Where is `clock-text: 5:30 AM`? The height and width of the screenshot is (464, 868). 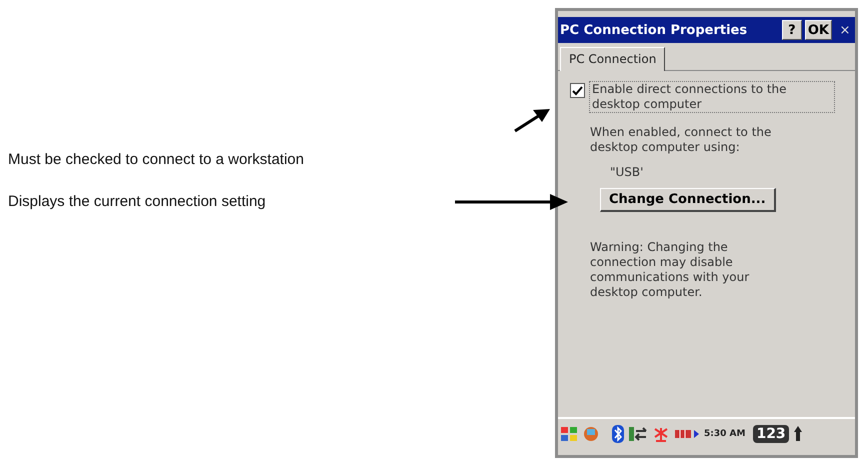
clock-text: 5:30 AM is located at coordinates (725, 434).